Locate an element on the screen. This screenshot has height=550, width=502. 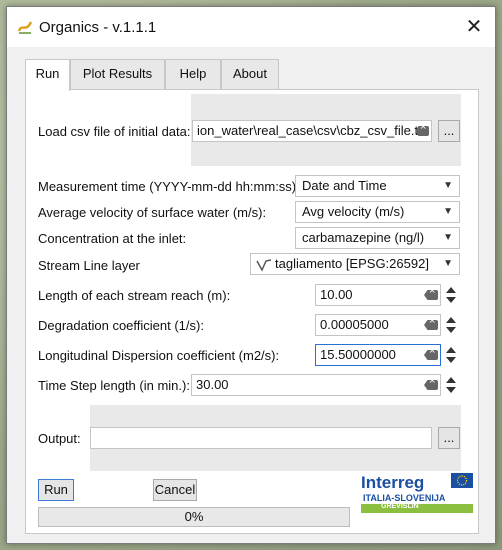
dispersion-input: 15.50000000 is located at coordinates (378, 355).